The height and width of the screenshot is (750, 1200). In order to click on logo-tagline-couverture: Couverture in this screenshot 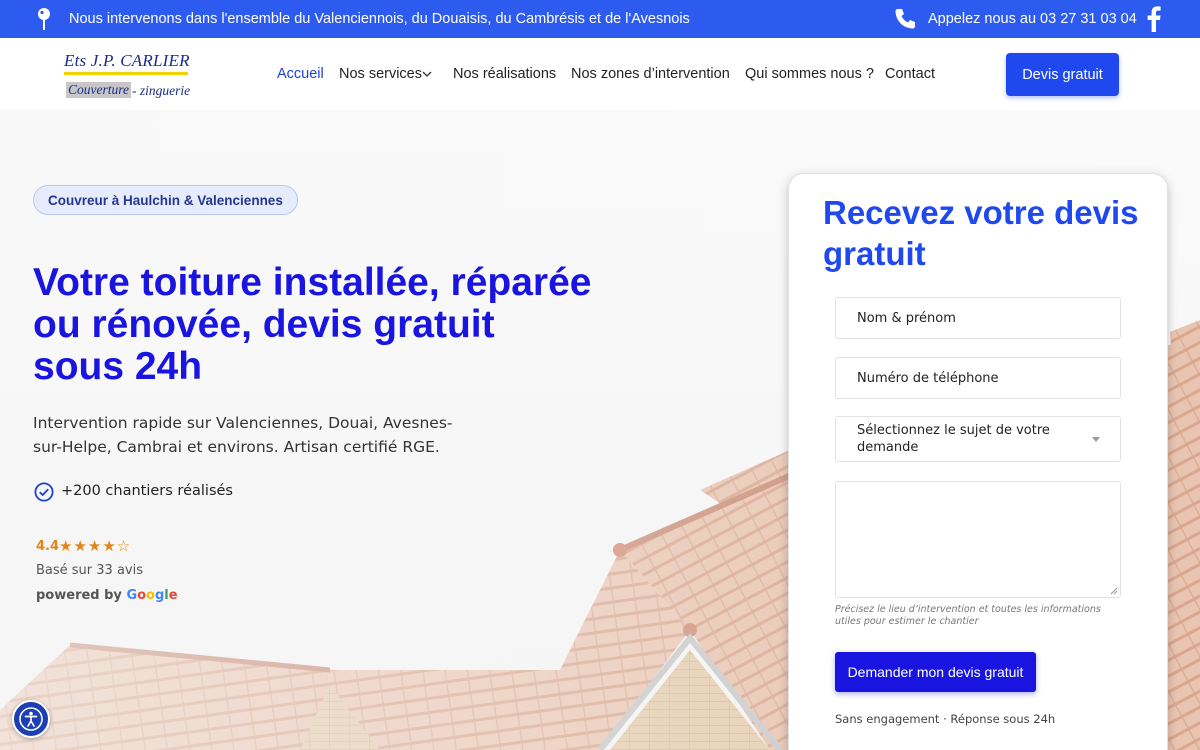, I will do `click(98, 90)`.